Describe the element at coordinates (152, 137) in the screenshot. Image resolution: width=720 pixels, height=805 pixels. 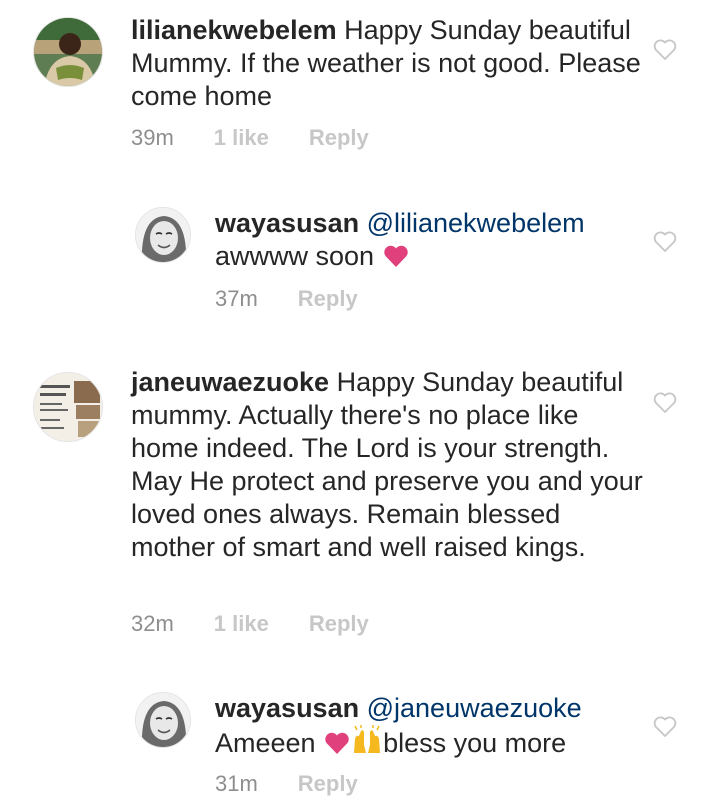
I see `timestamp: 39m` at that location.